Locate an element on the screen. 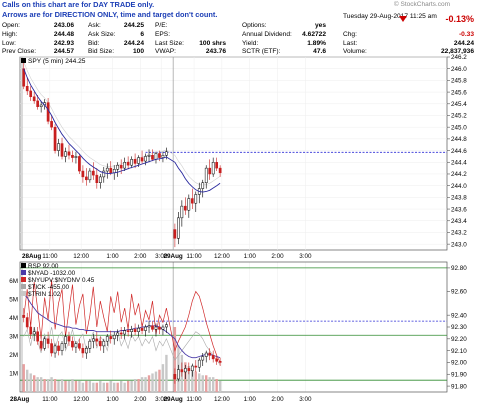 This screenshot has height=411, width=480. price-y-tick-label: 243.6 is located at coordinates (459, 209).